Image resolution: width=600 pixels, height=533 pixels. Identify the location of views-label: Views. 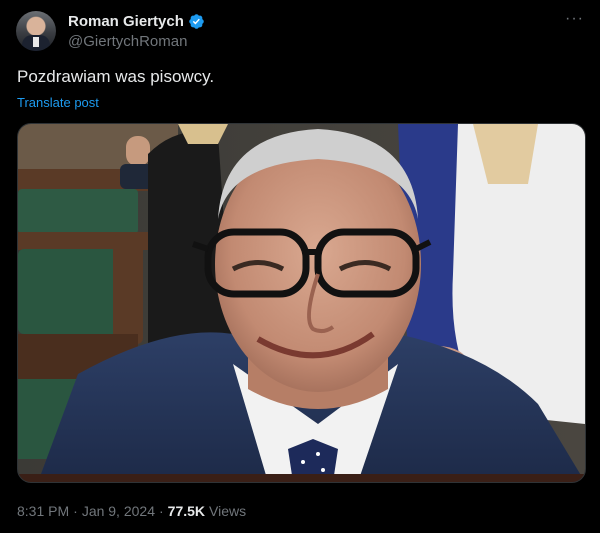
(228, 511).